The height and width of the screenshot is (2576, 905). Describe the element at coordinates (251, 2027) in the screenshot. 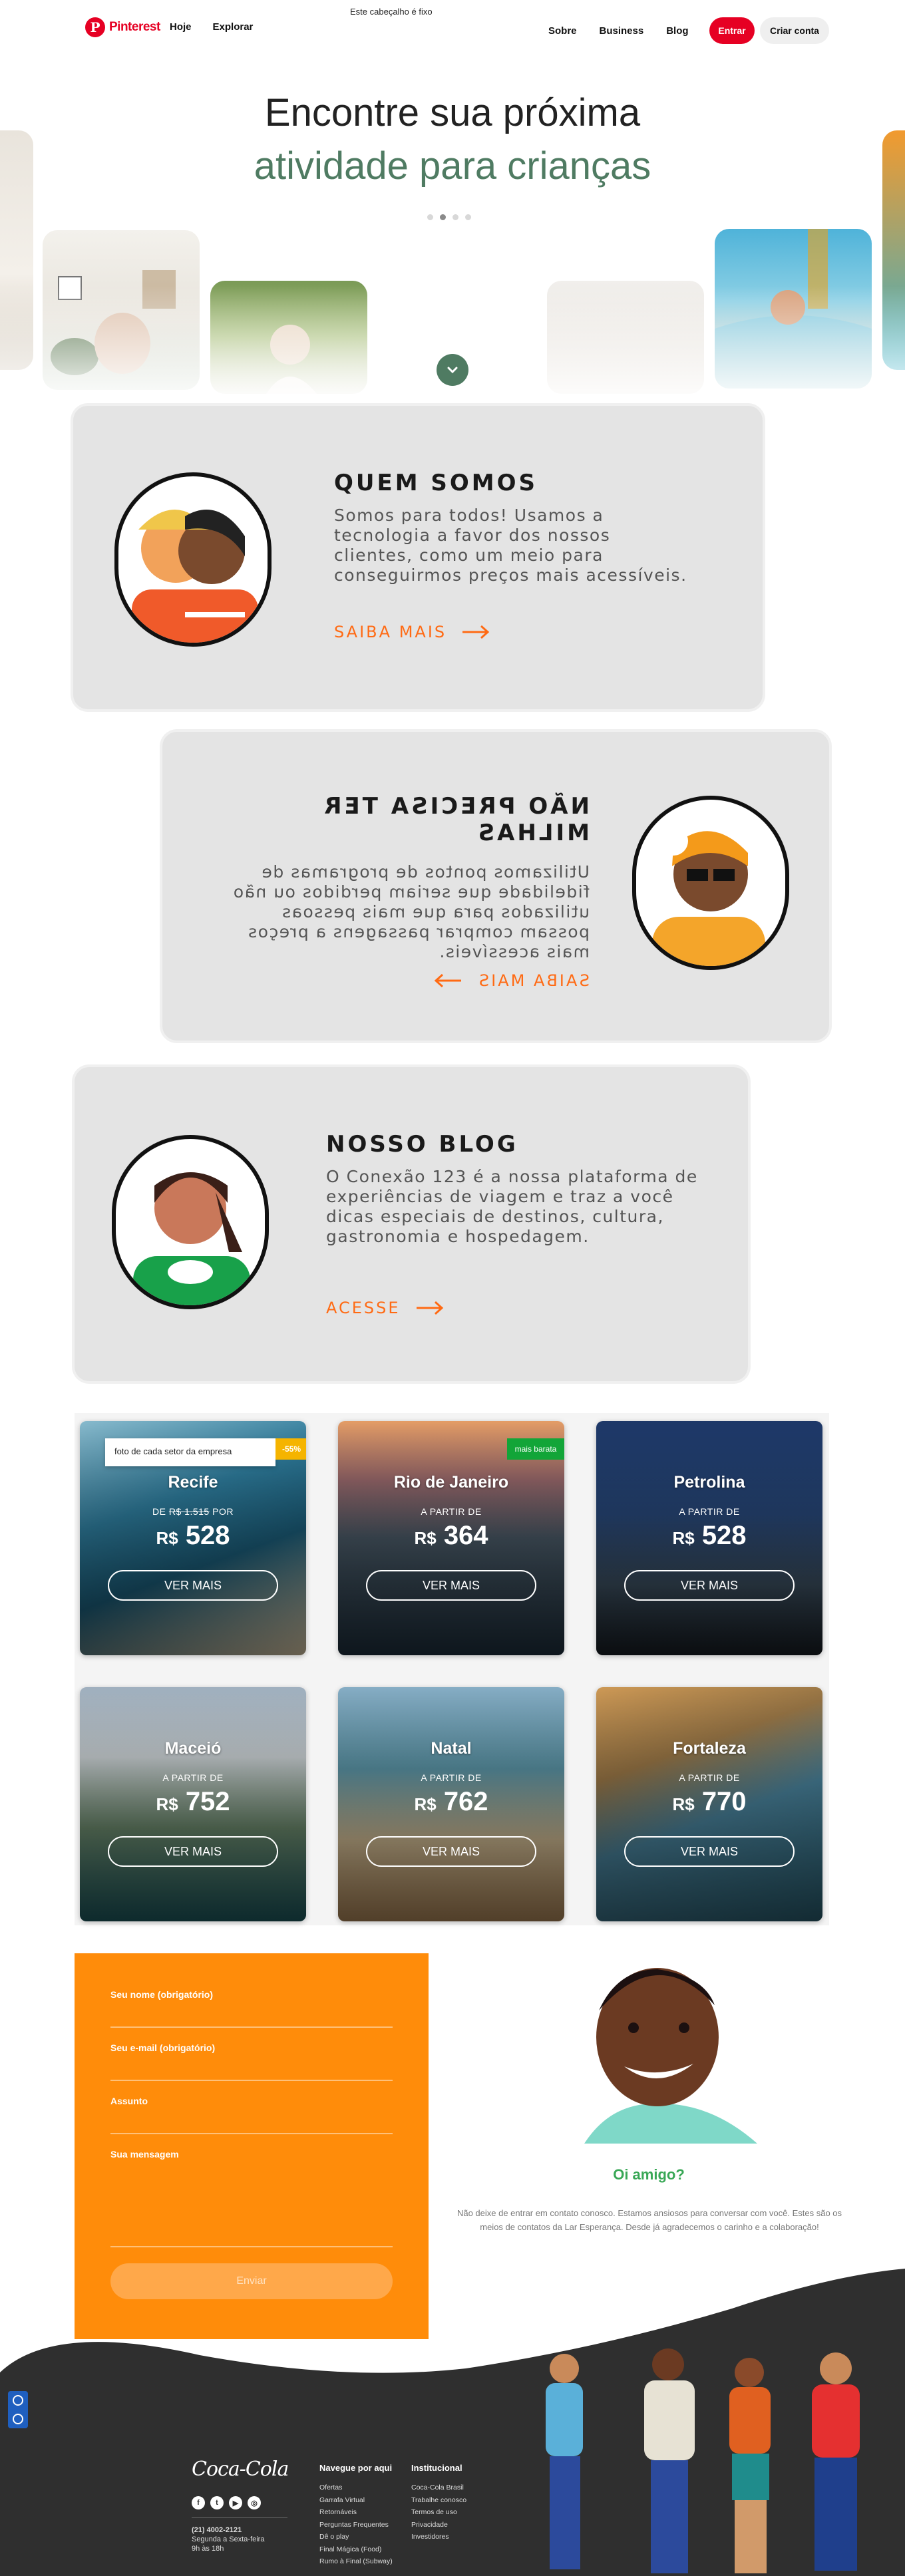

I see `name-field` at that location.